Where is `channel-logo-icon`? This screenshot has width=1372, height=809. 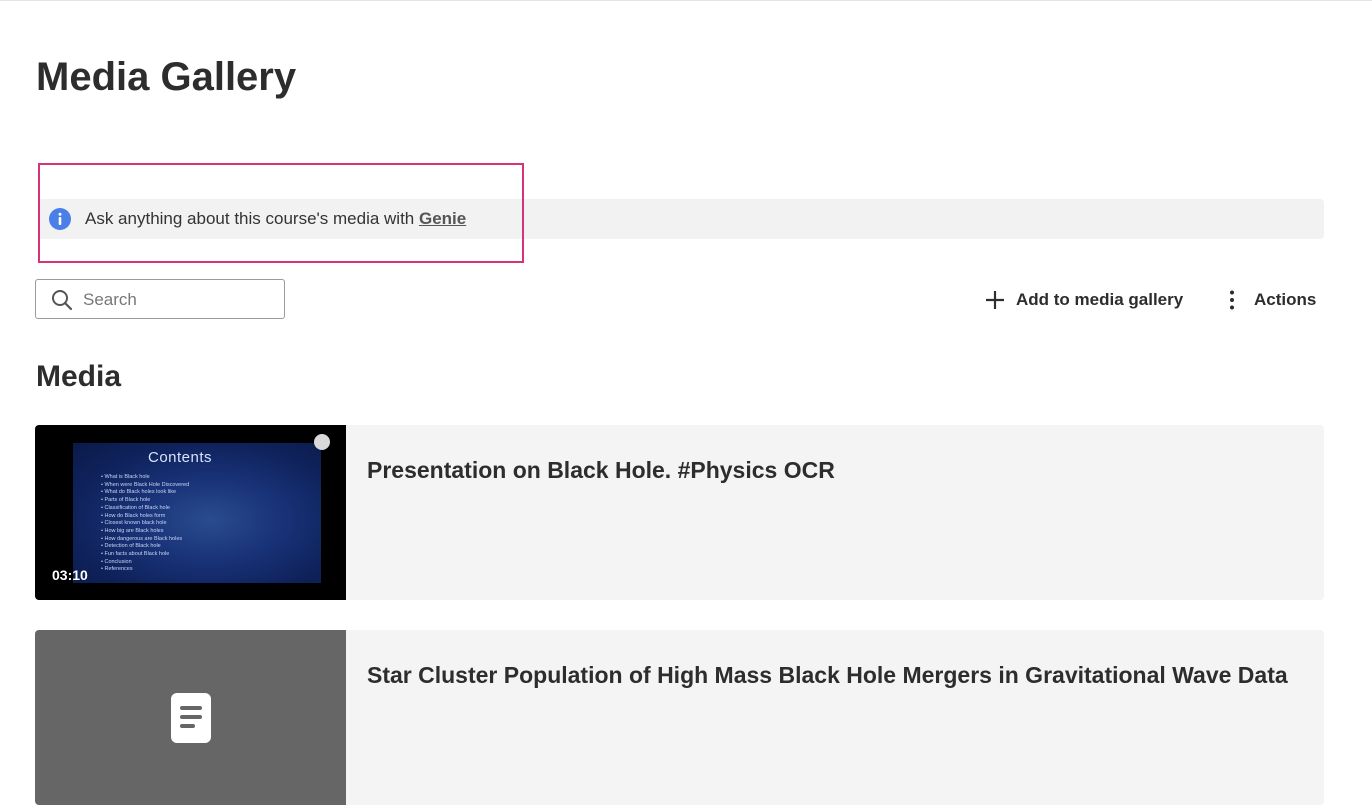
channel-logo-icon is located at coordinates (322, 442).